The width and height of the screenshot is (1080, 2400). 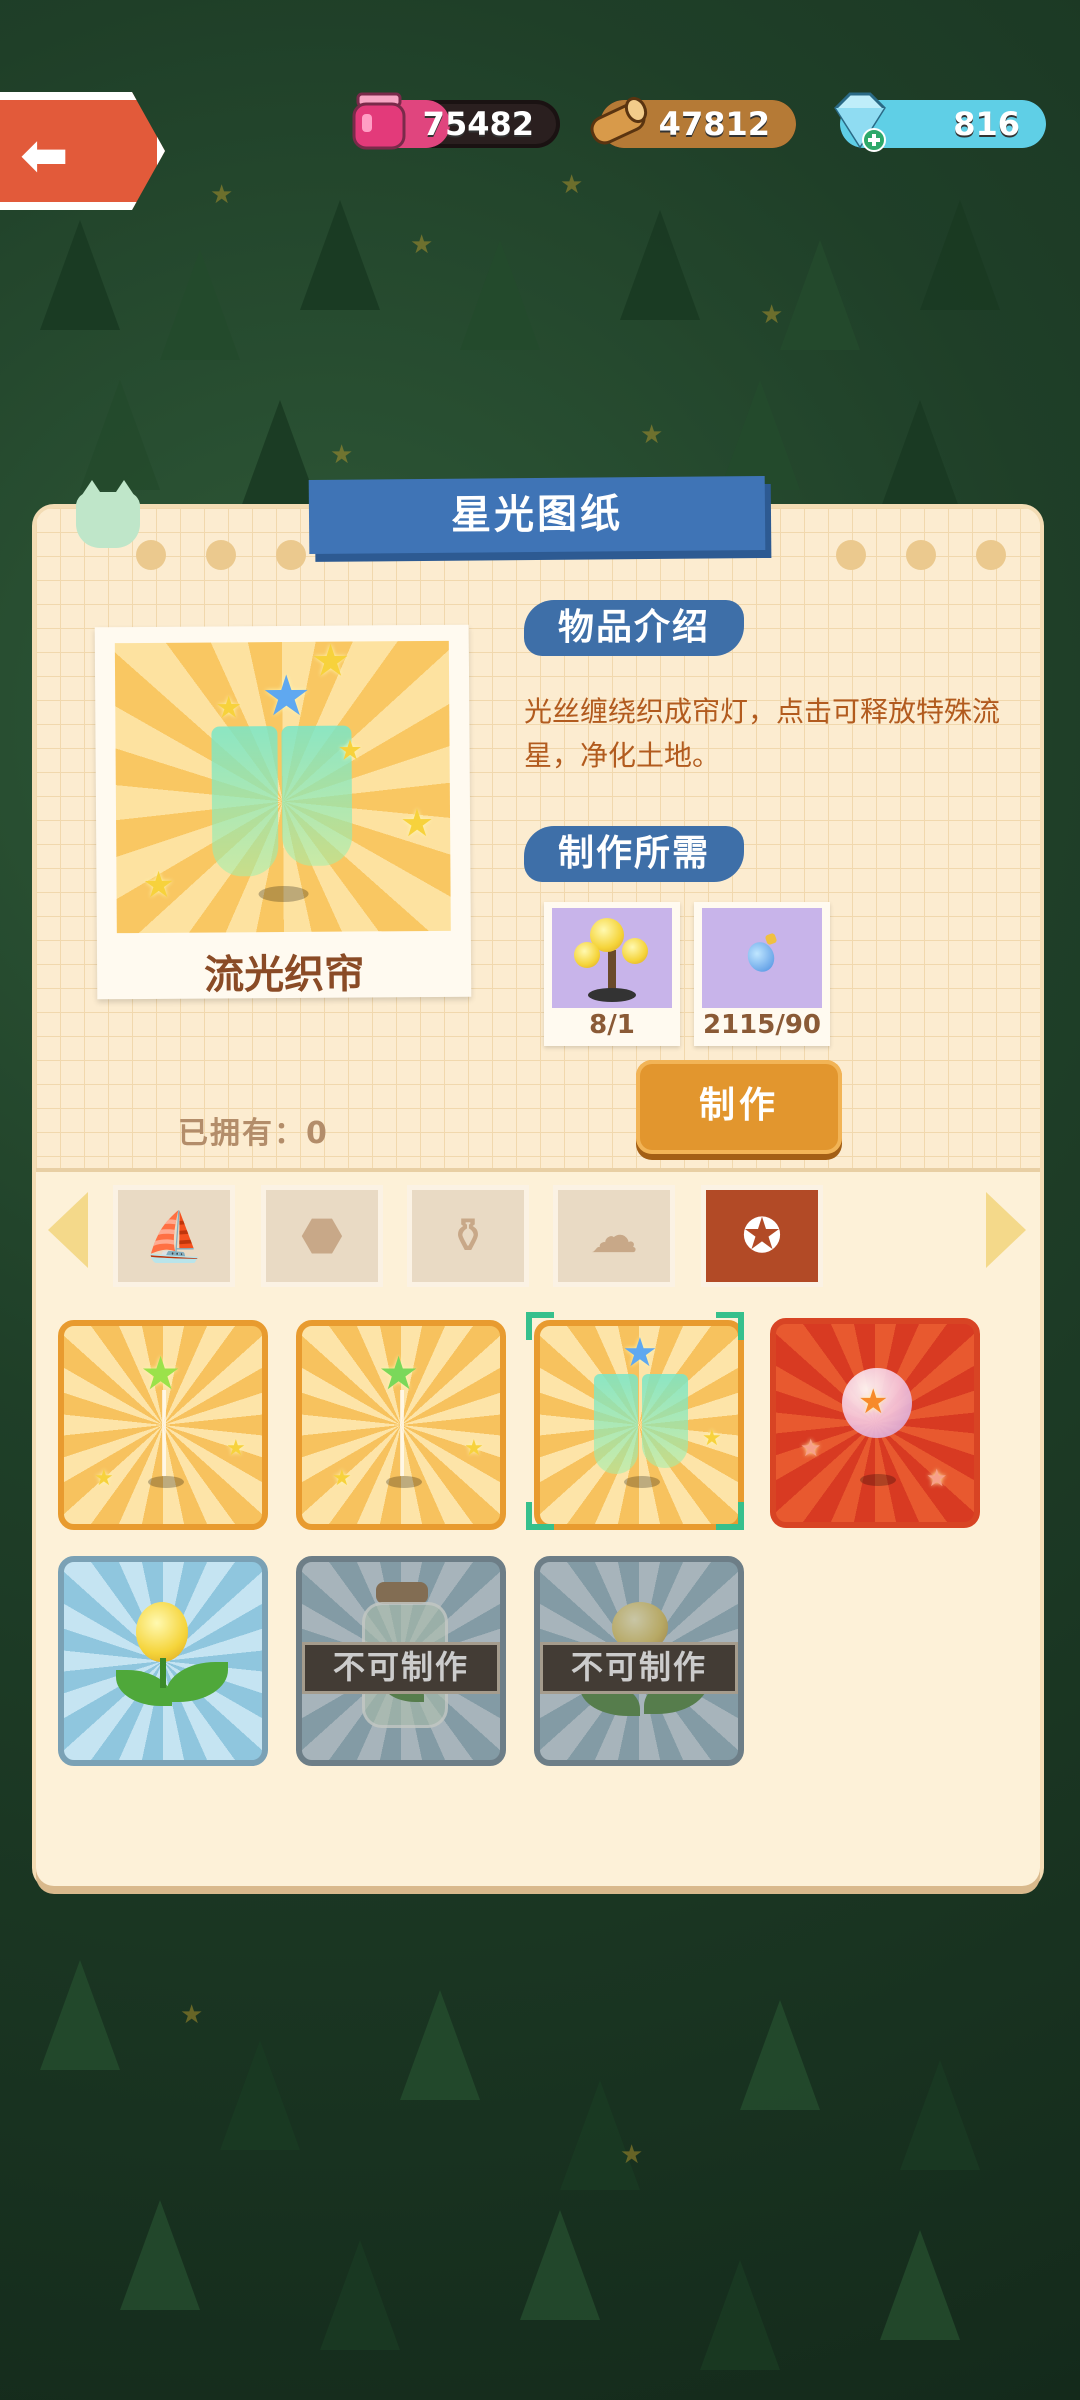 I want to click on jam-count: 75482, so click(x=478, y=124).